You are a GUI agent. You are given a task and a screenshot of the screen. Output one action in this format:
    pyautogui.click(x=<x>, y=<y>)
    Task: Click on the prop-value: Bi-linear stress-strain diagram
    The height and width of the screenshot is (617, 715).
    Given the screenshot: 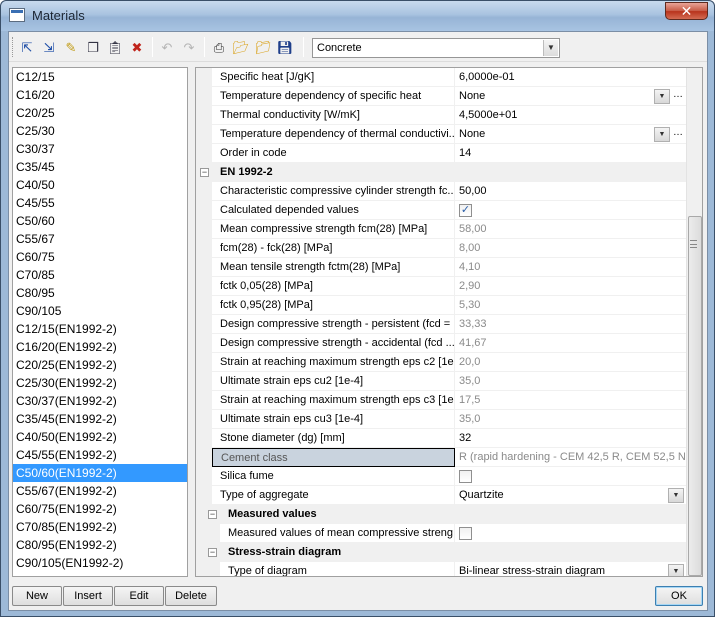 What is the action you would take?
    pyautogui.click(x=570, y=569)
    